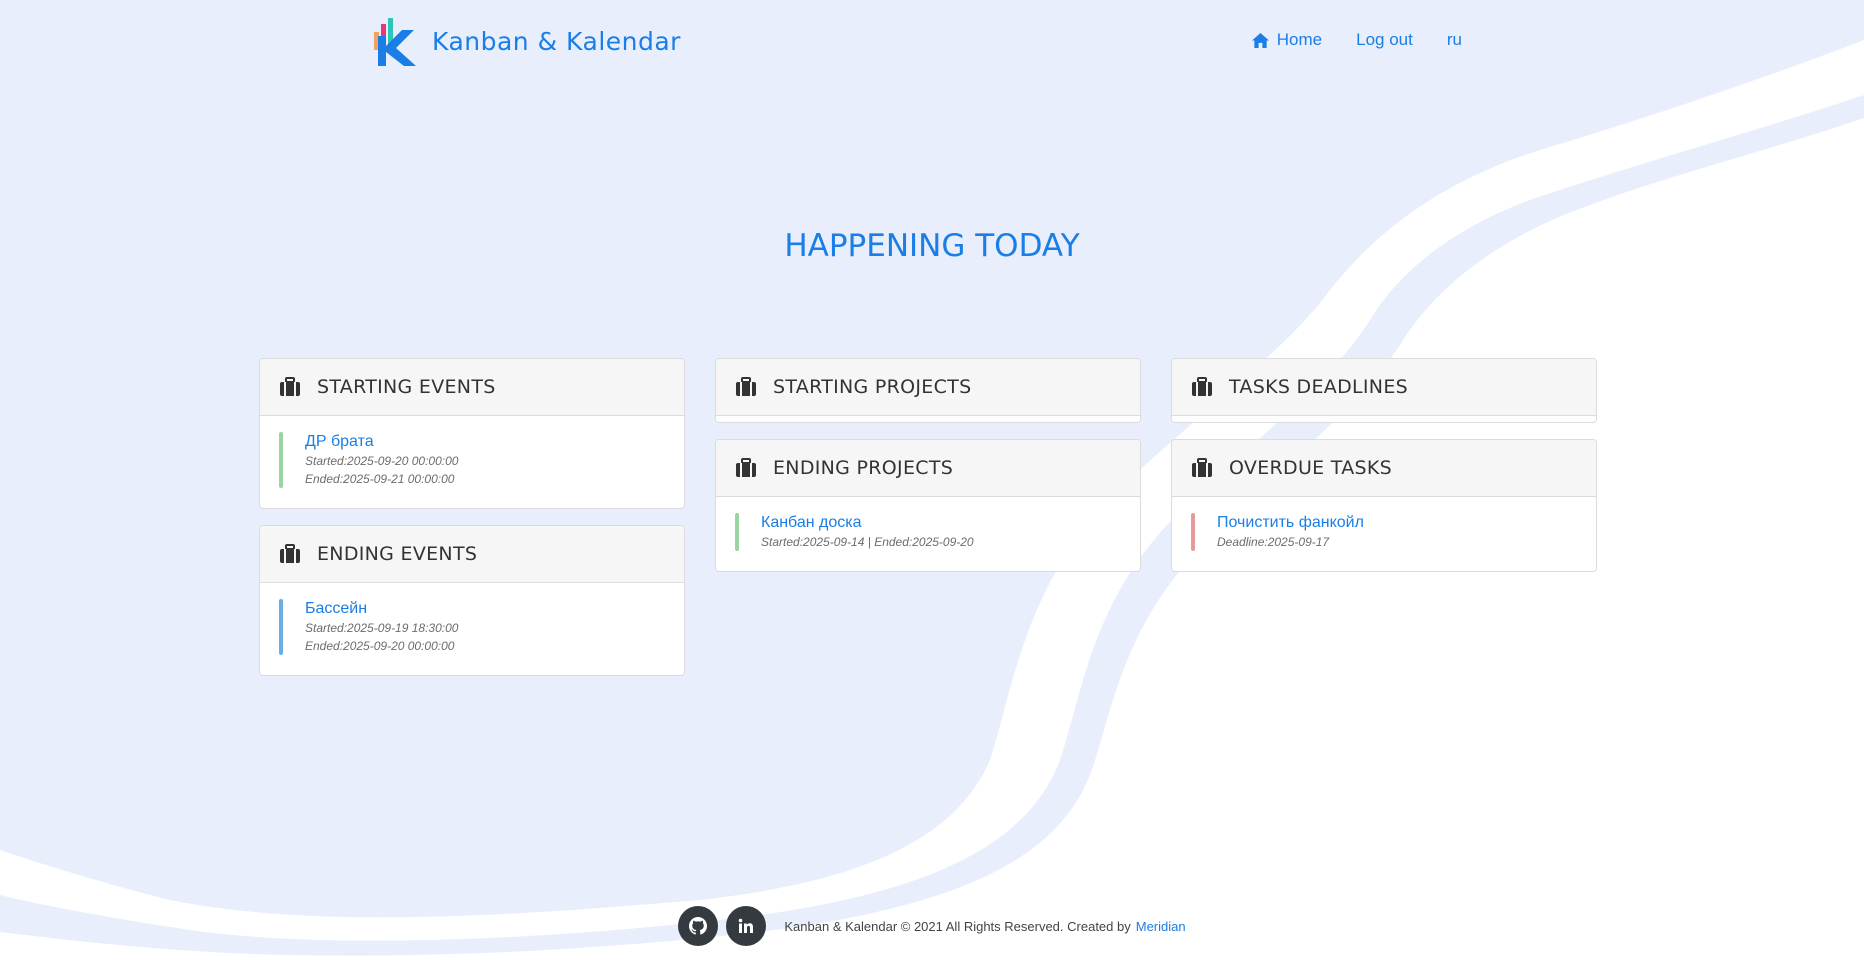 Image resolution: width=1864 pixels, height=962 pixels. Describe the element at coordinates (1290, 523) in the screenshot. I see `task-link: Почистить фанкойл` at that location.